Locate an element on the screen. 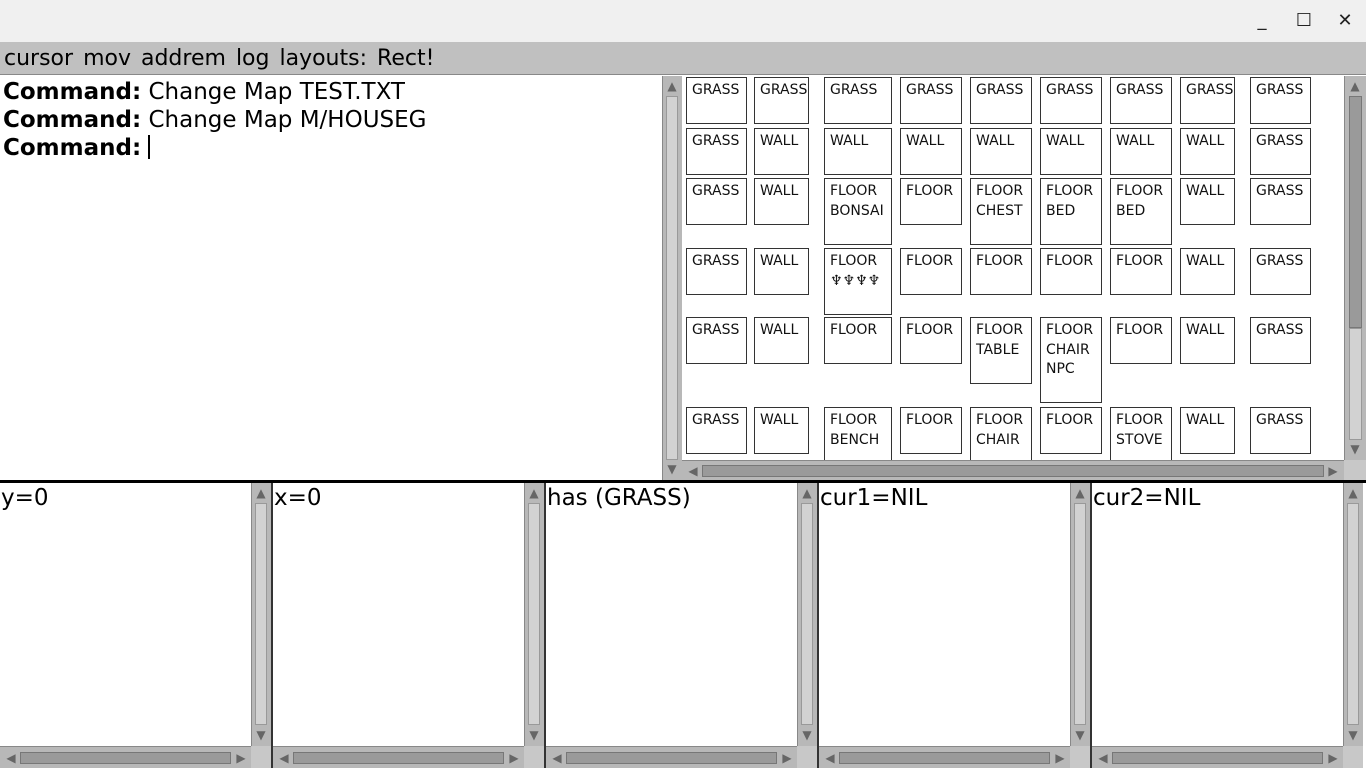 The width and height of the screenshot is (1366, 768). menu-log: log is located at coordinates (253, 58).